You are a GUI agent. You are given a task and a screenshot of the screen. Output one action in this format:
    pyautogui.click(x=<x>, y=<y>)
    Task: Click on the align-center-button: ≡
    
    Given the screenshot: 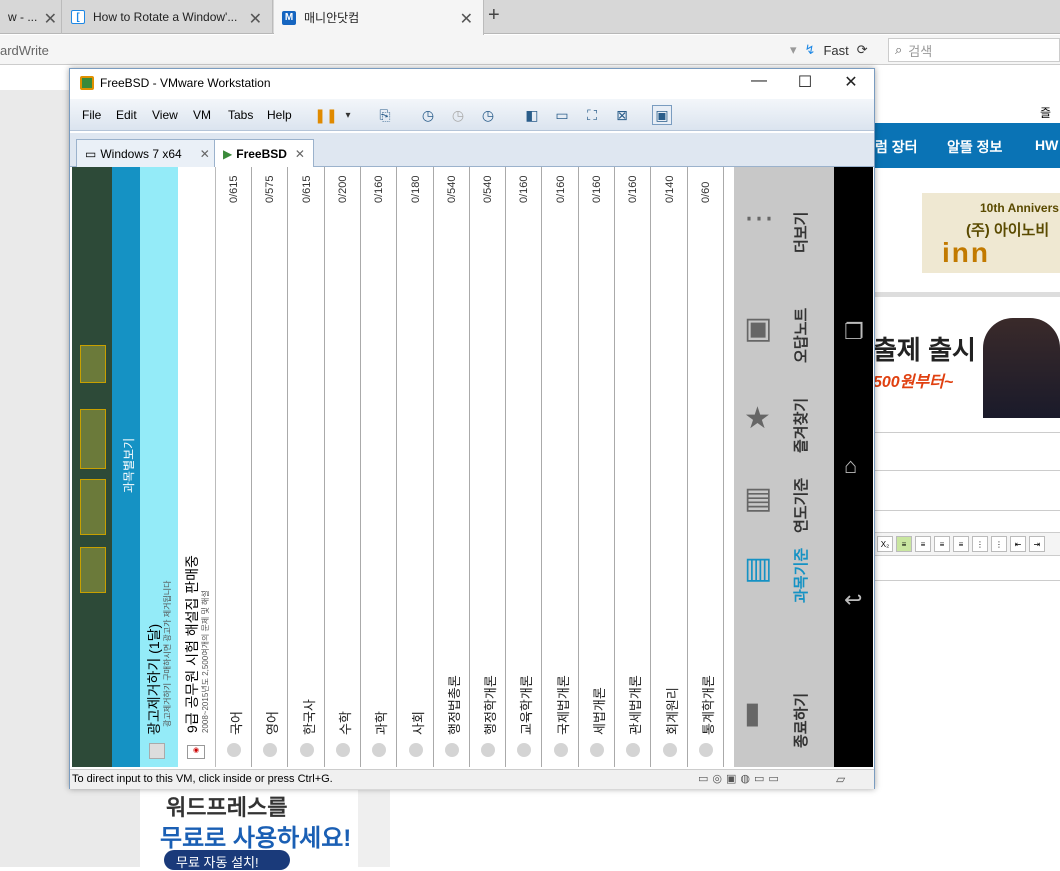 What is the action you would take?
    pyautogui.click(x=923, y=544)
    